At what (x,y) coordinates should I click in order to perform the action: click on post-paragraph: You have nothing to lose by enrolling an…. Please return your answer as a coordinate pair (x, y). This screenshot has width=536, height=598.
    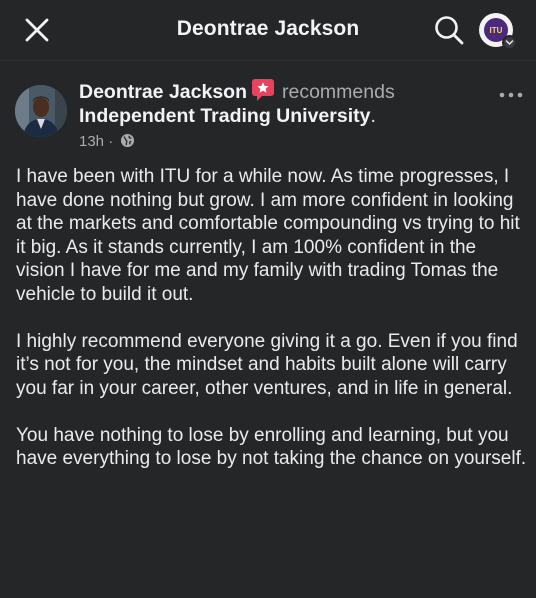
    Looking at the image, I should click on (271, 447).